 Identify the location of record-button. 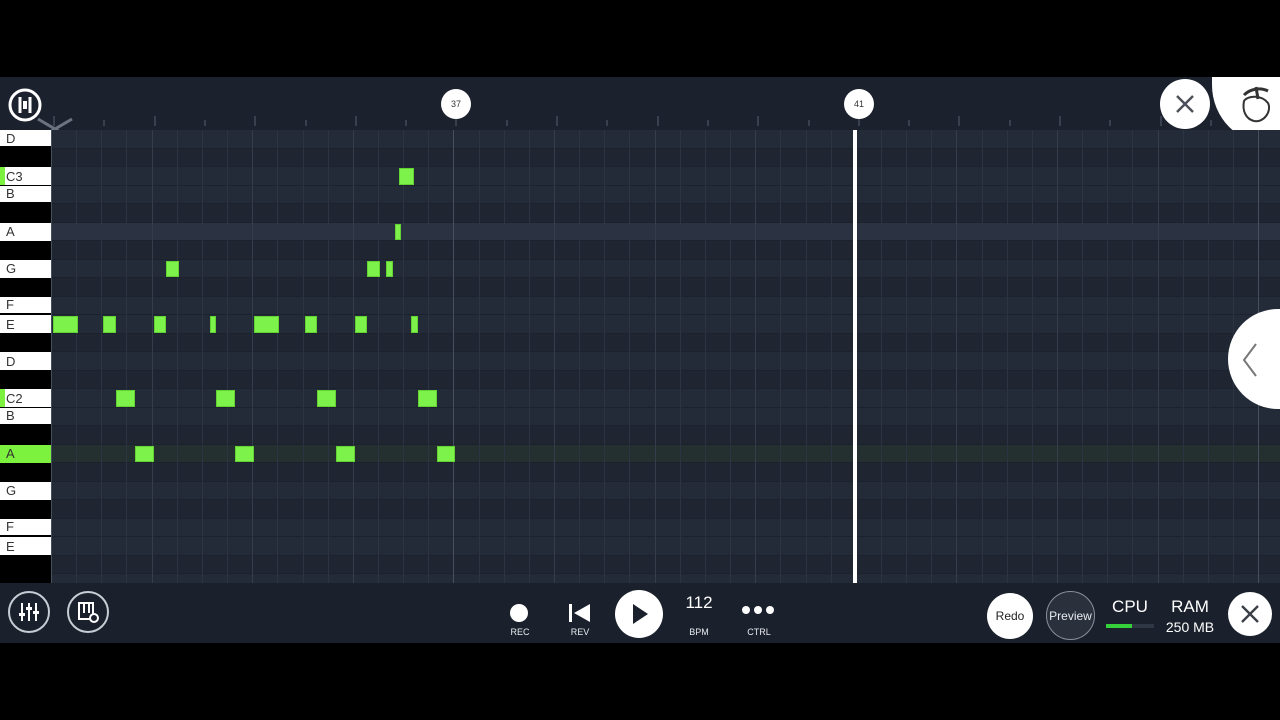
(519, 613).